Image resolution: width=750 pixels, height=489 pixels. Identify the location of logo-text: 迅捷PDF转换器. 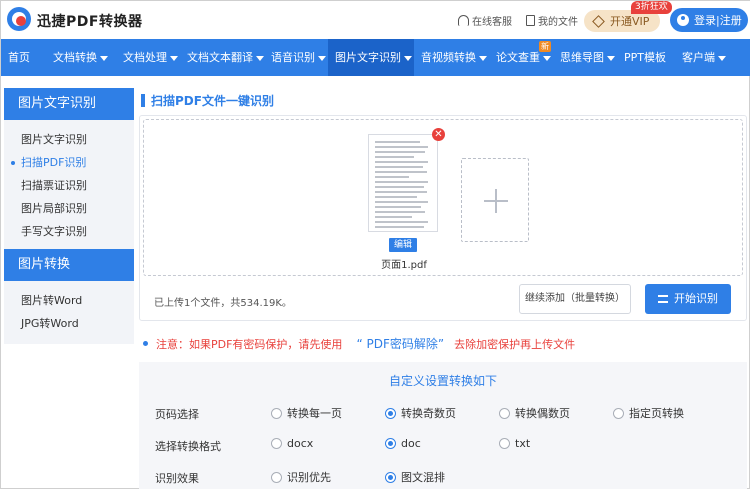
(89, 21).